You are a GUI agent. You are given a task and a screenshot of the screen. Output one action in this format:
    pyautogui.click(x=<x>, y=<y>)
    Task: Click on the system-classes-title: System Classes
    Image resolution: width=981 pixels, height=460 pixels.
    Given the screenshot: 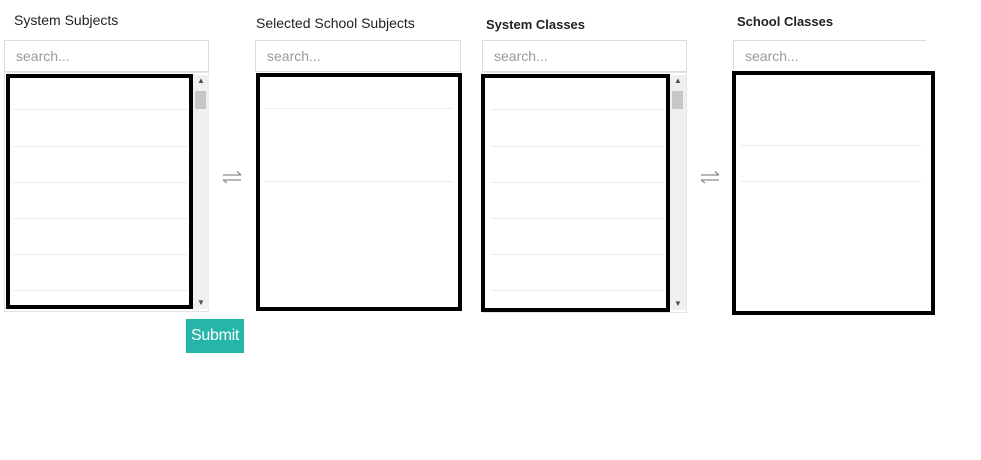 What is the action you would take?
    pyautogui.click(x=536, y=24)
    